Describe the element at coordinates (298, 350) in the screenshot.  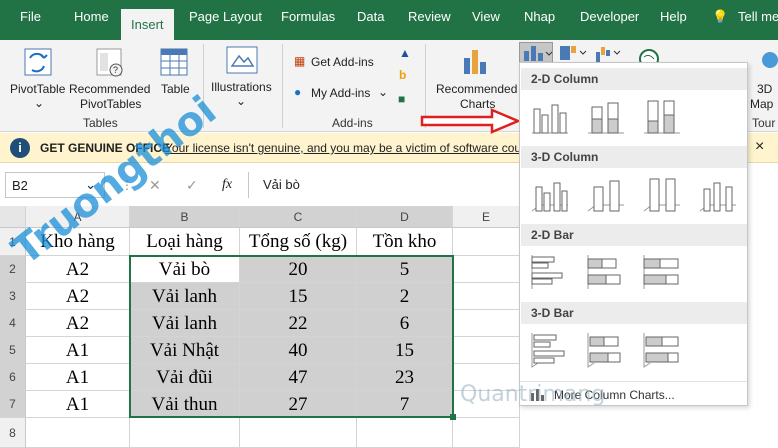
I see `cell-c5: 40` at that location.